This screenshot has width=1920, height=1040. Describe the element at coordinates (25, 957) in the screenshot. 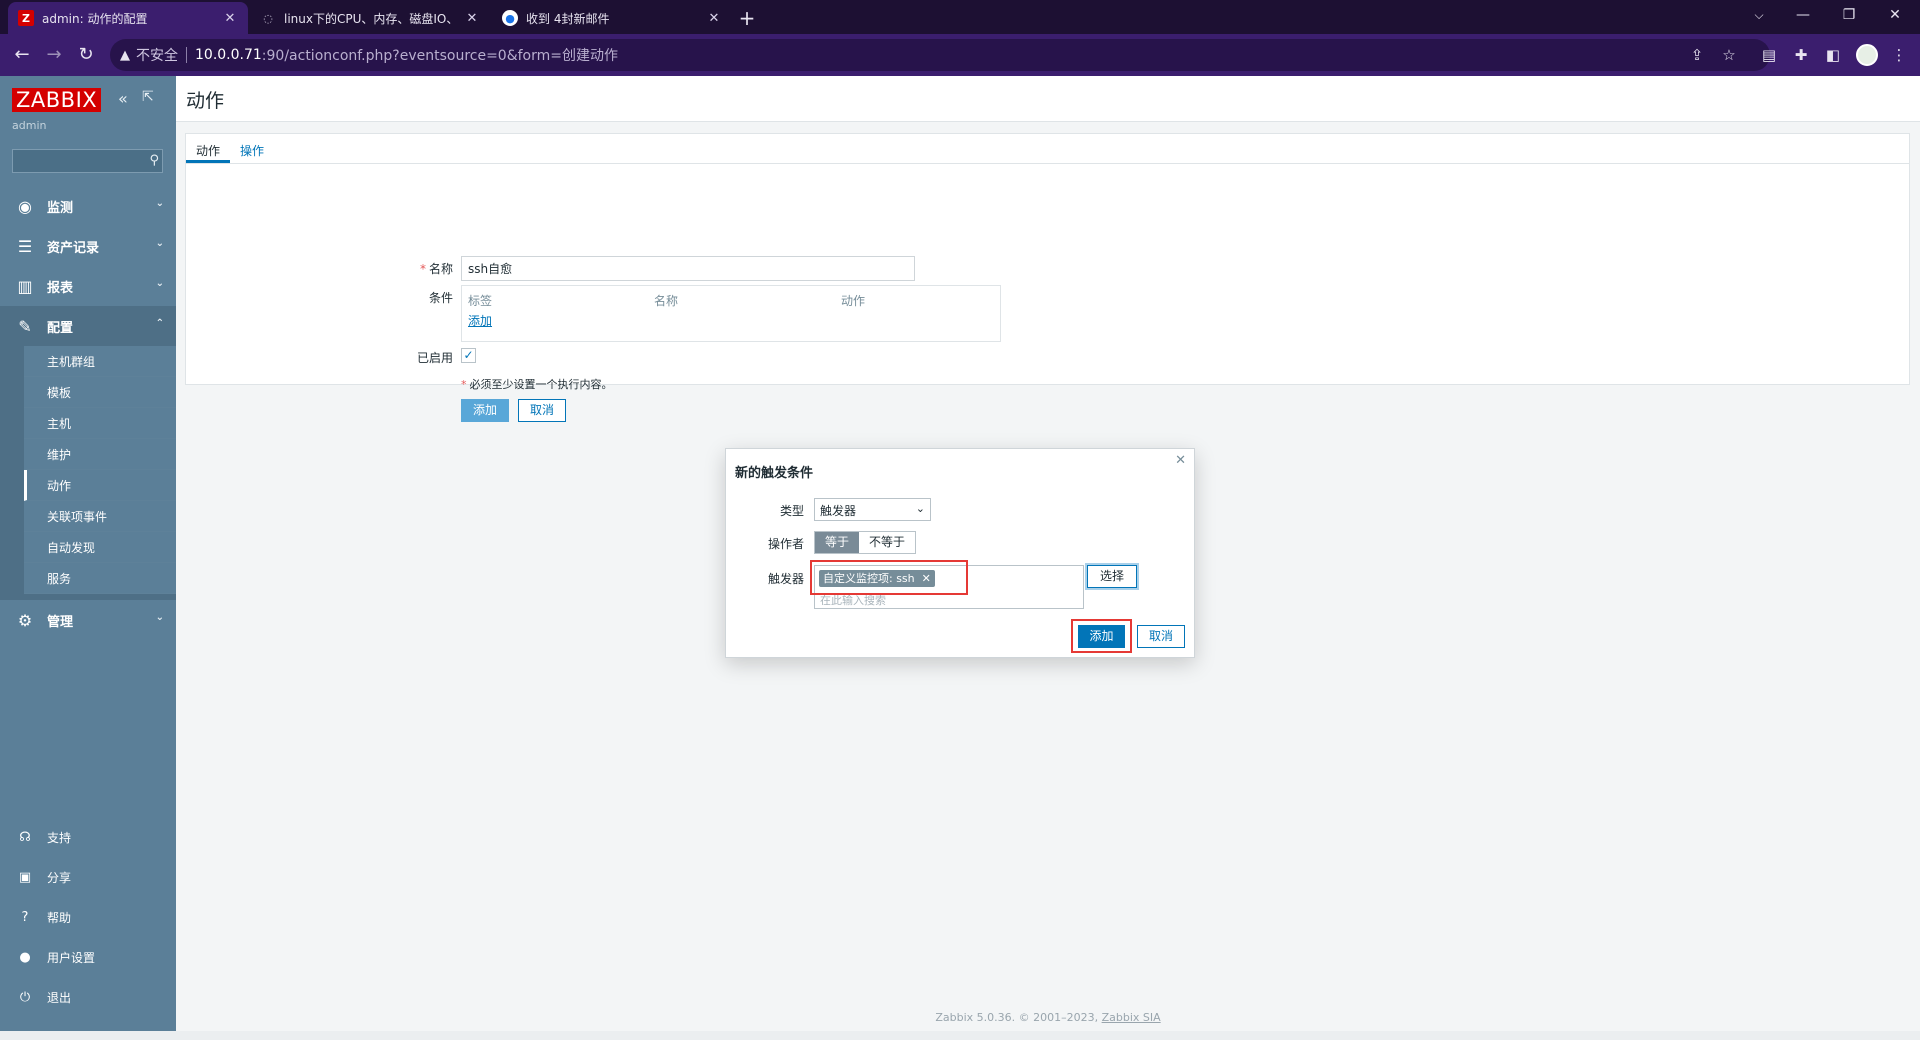

I see `user-icon: ●` at that location.